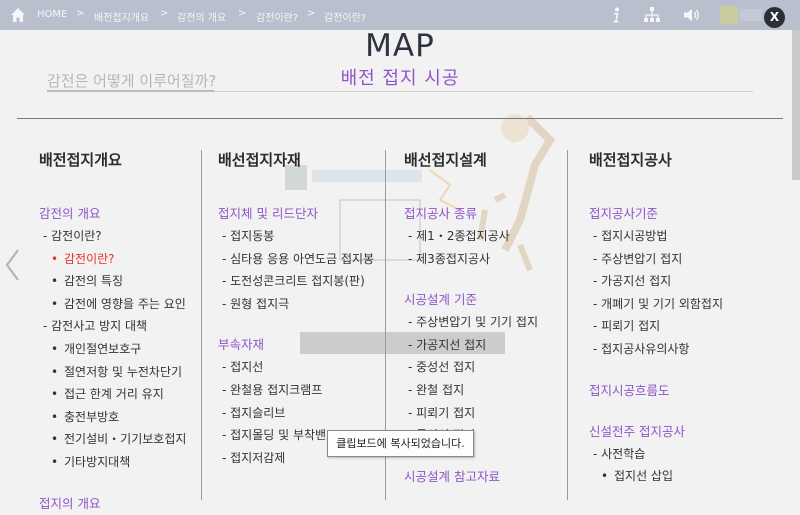 Image resolution: width=800 pixels, height=515 pixels. Describe the element at coordinates (751, 15) in the screenshot. I see `menu-icon` at that location.